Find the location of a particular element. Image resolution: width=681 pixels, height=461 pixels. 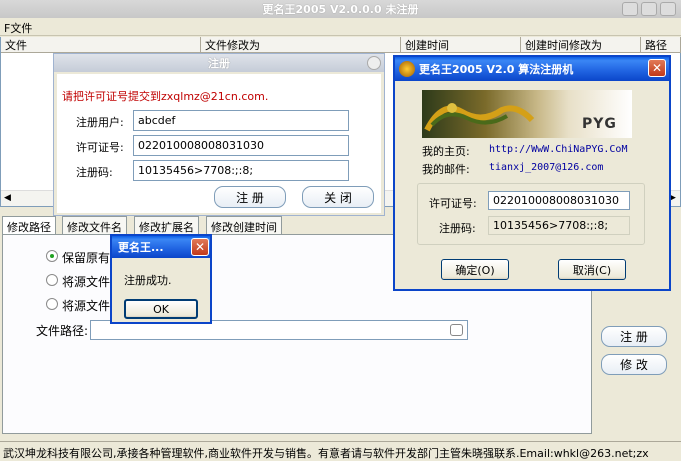

keygen-email-label: 我的邮件: is located at coordinates (446, 169).